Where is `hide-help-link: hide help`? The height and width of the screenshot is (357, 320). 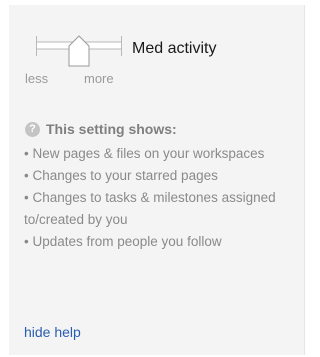
hide-help-link: hide help is located at coordinates (52, 332).